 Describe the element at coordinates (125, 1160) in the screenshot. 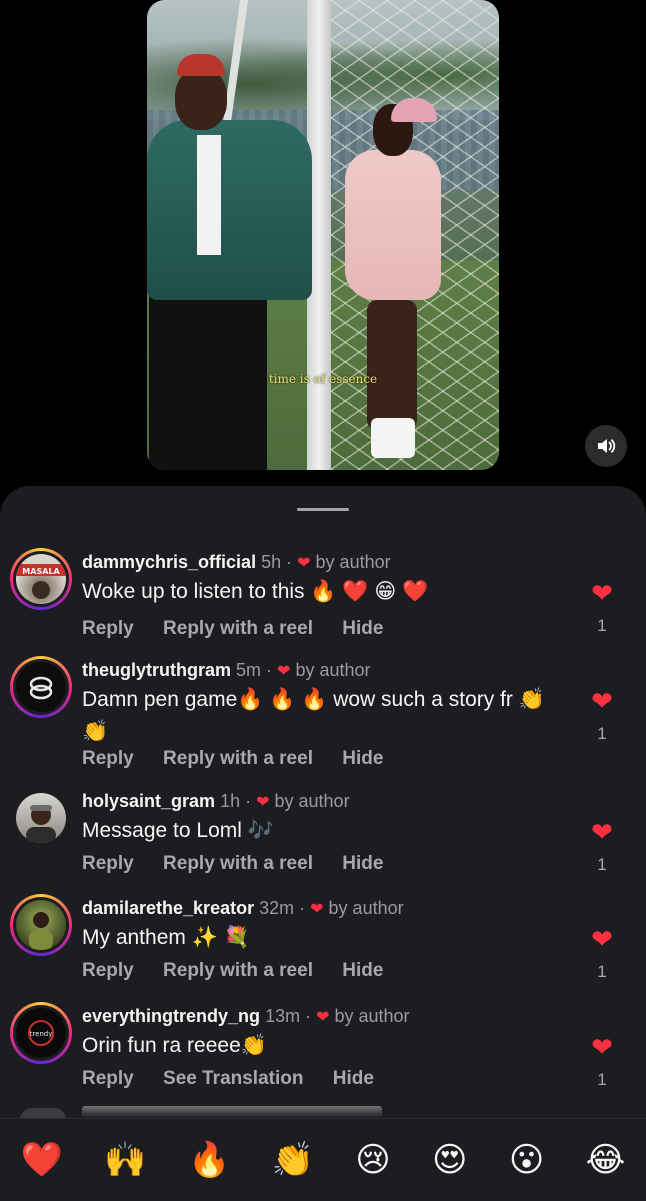

I see `emoji-raised-hands-button: 🙌` at that location.